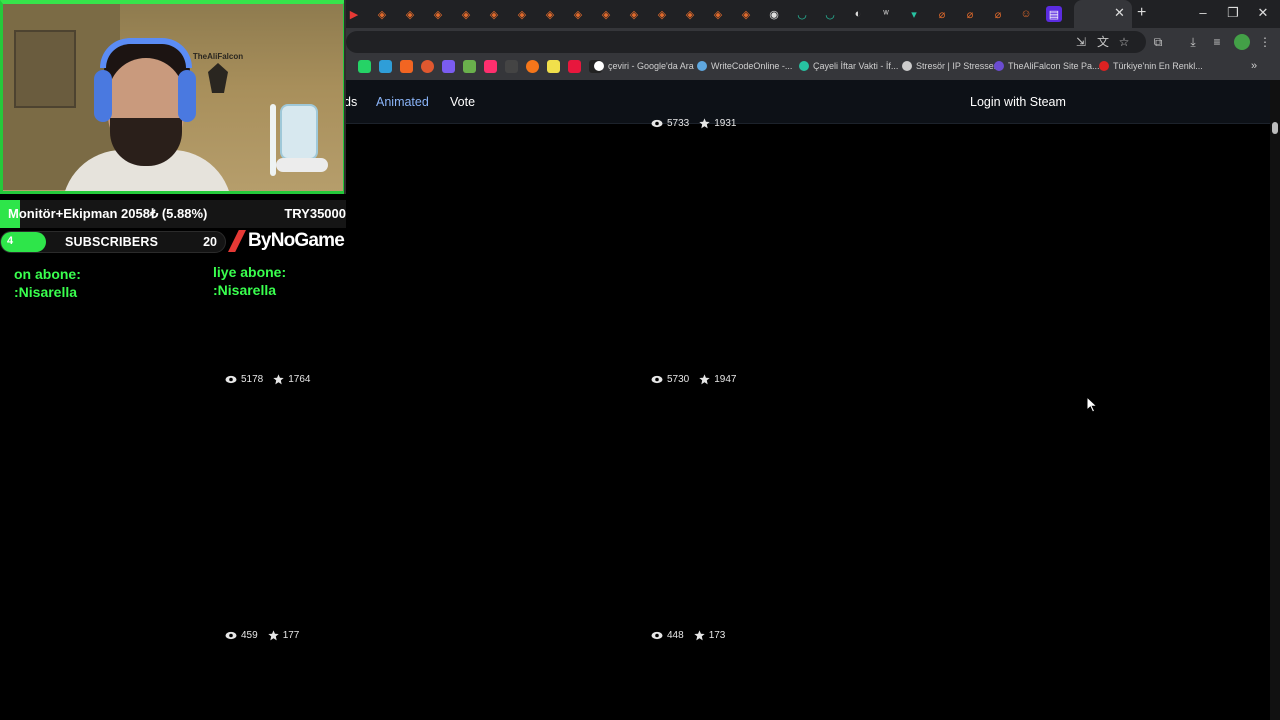 This screenshot has height=720, width=1280. Describe the element at coordinates (173, 97) in the screenshot. I see `webcam-overlay: TheAliFalcon` at that location.